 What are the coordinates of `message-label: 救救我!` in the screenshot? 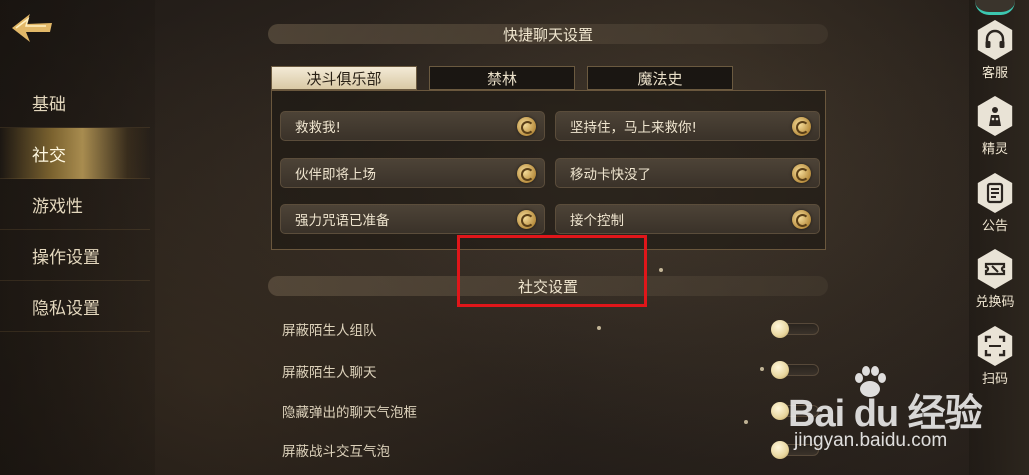 It's located at (318, 128).